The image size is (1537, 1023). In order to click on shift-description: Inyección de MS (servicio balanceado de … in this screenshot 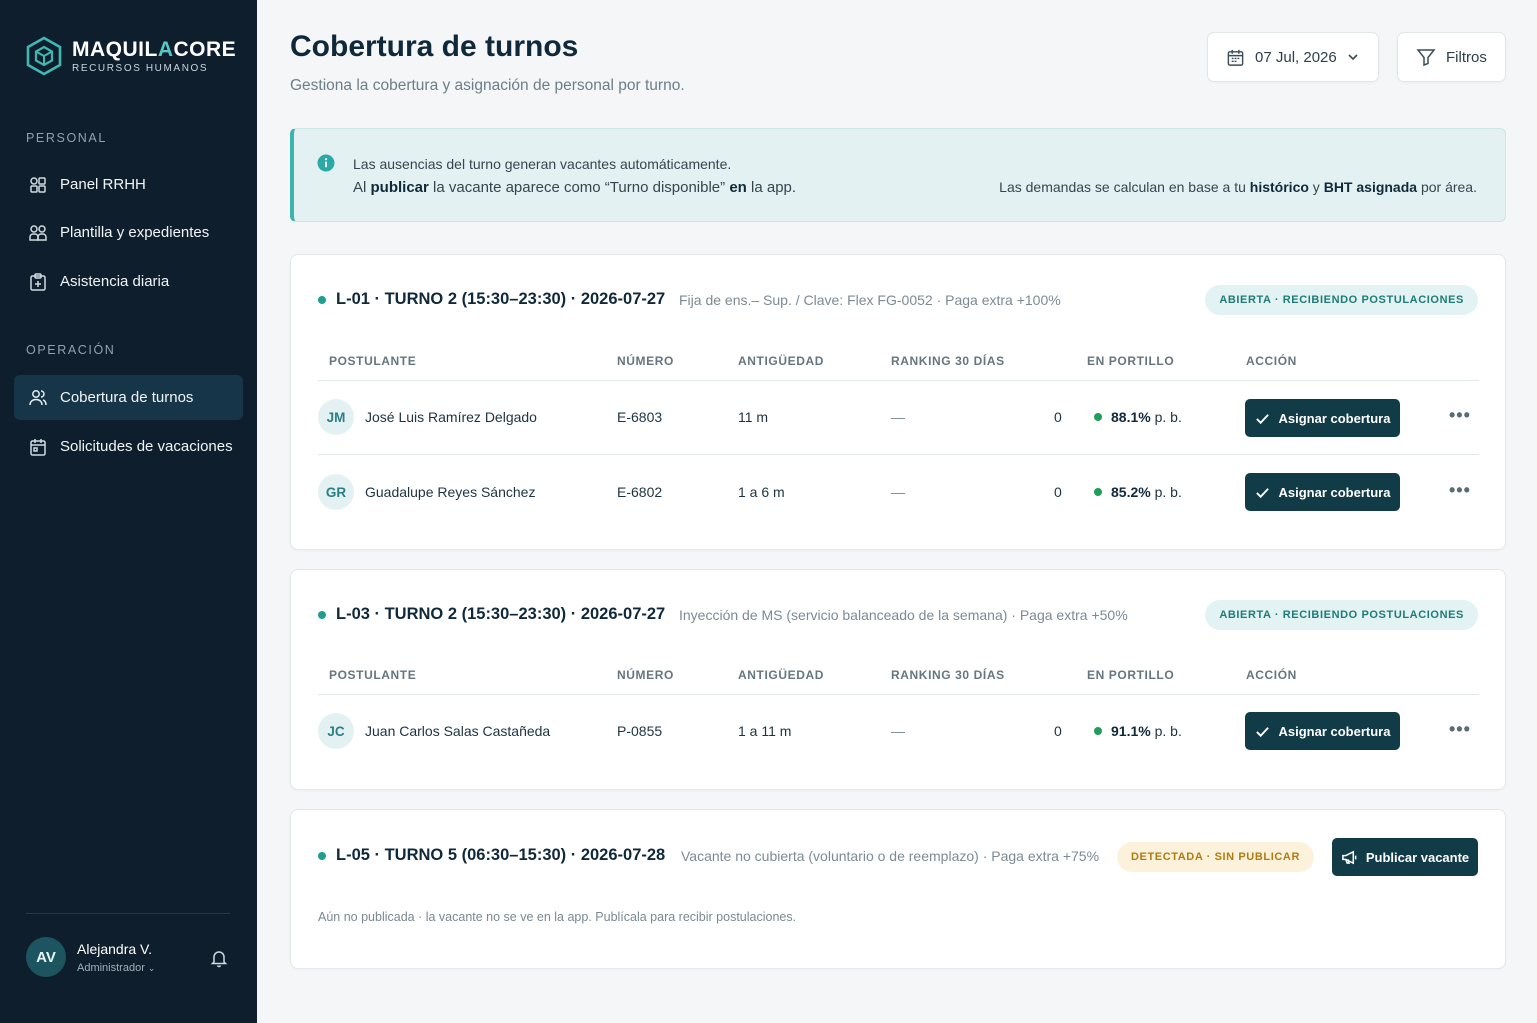, I will do `click(903, 615)`.